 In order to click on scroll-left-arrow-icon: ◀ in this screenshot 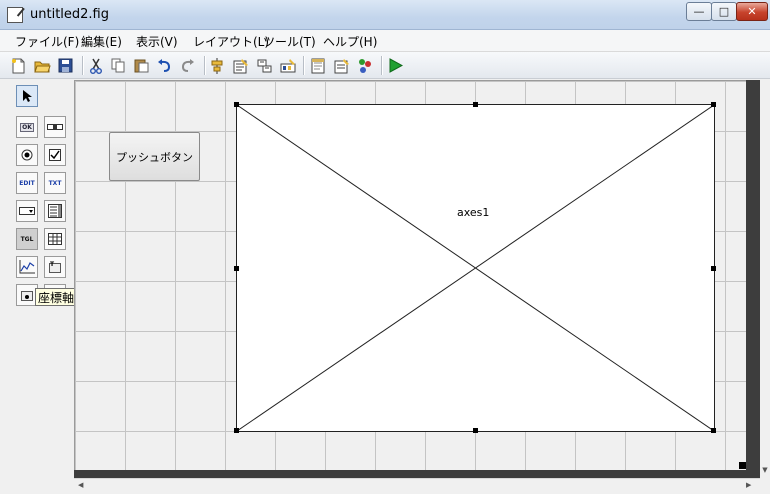, I will do `click(83, 486)`.